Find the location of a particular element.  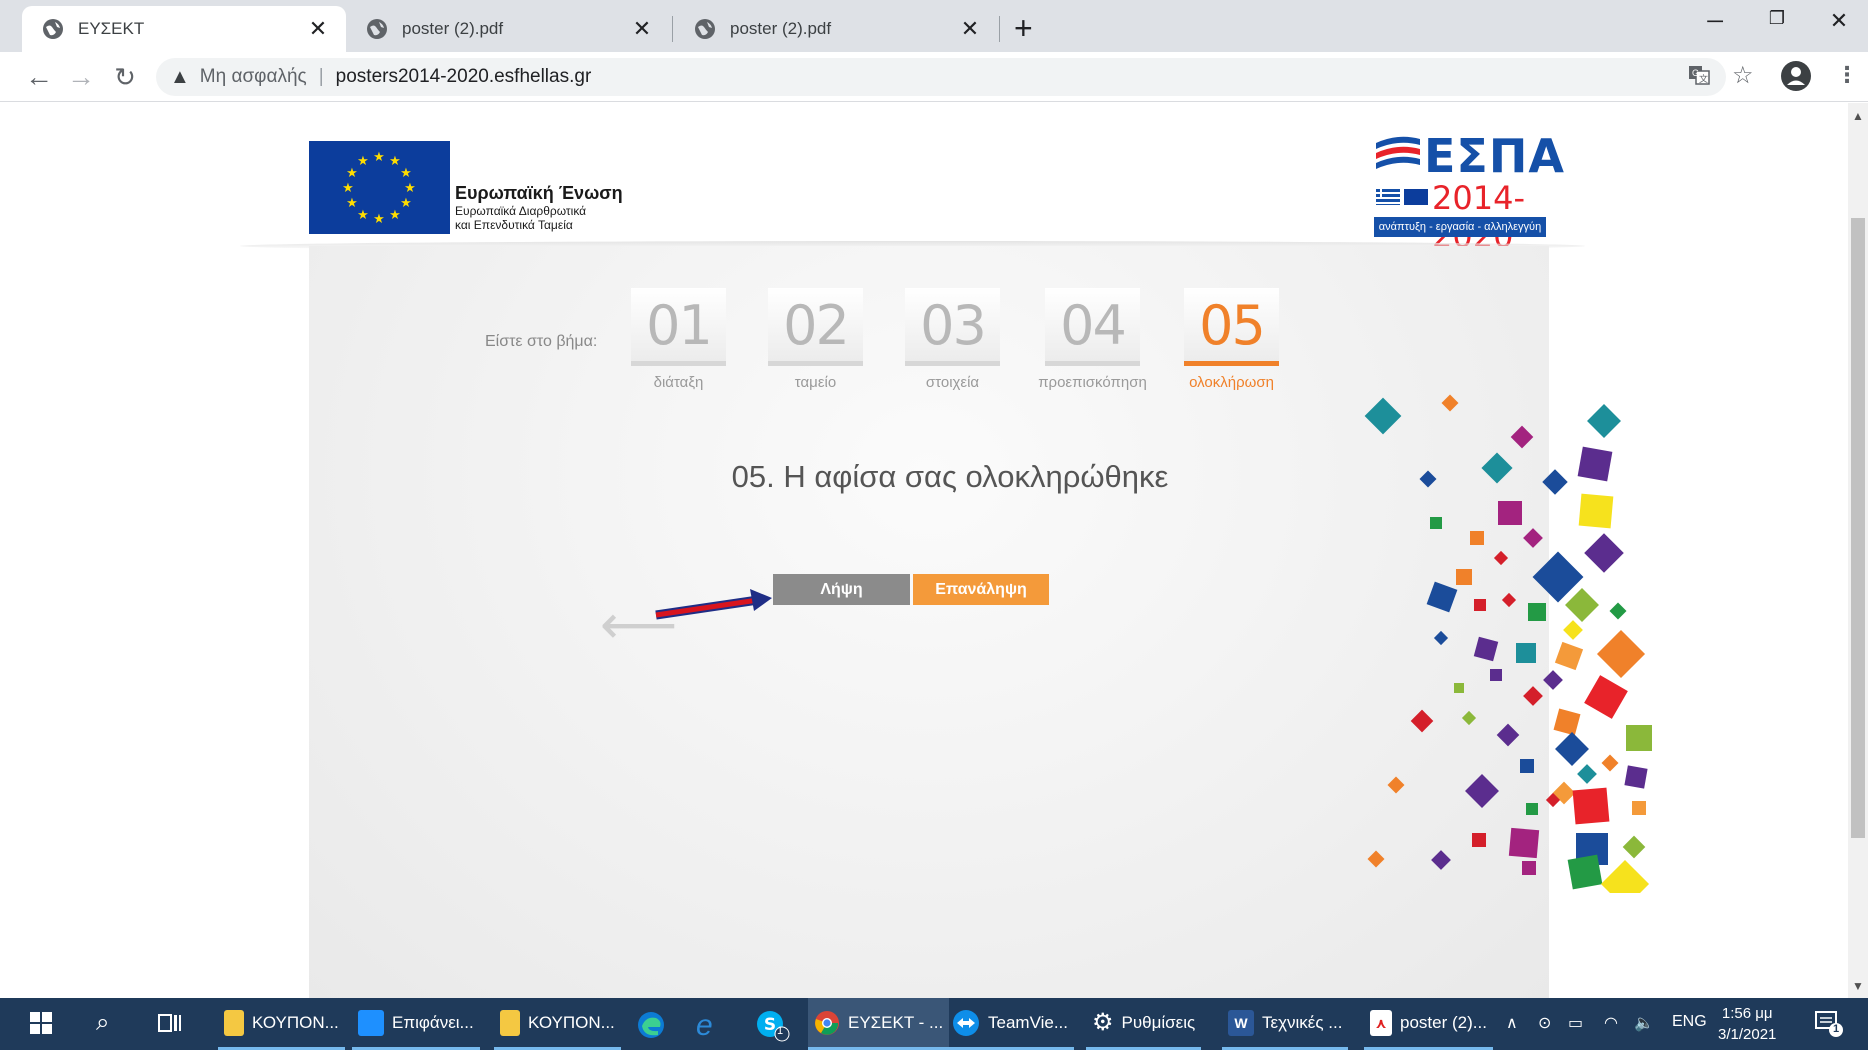

word-icon: W is located at coordinates (1241, 1022).